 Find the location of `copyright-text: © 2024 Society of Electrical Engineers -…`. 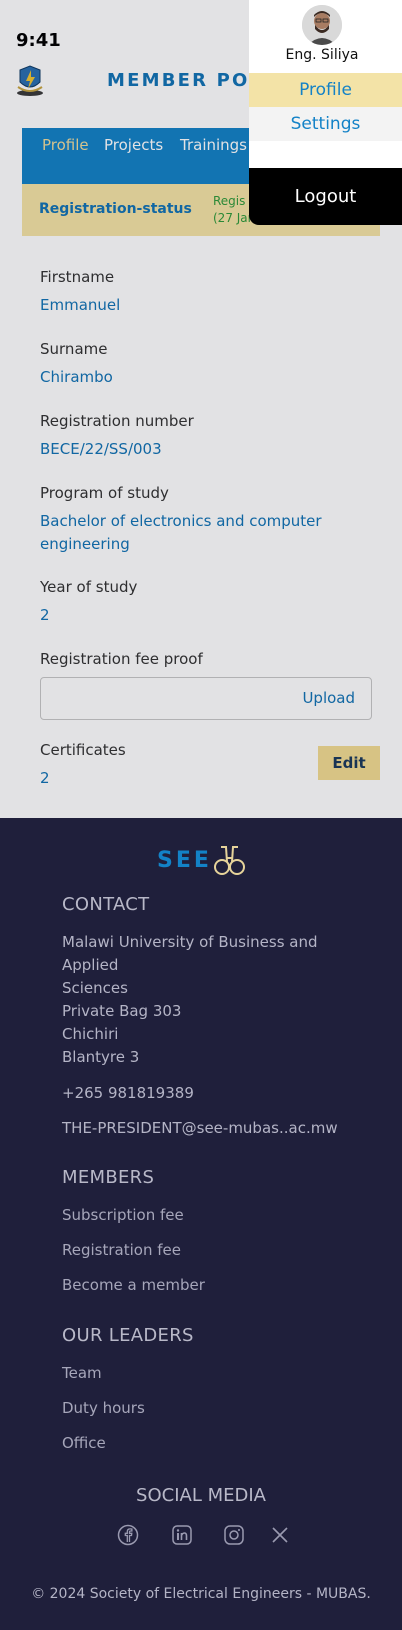

copyright-text: © 2024 Society of Electrical Engineers -… is located at coordinates (201, 1594).